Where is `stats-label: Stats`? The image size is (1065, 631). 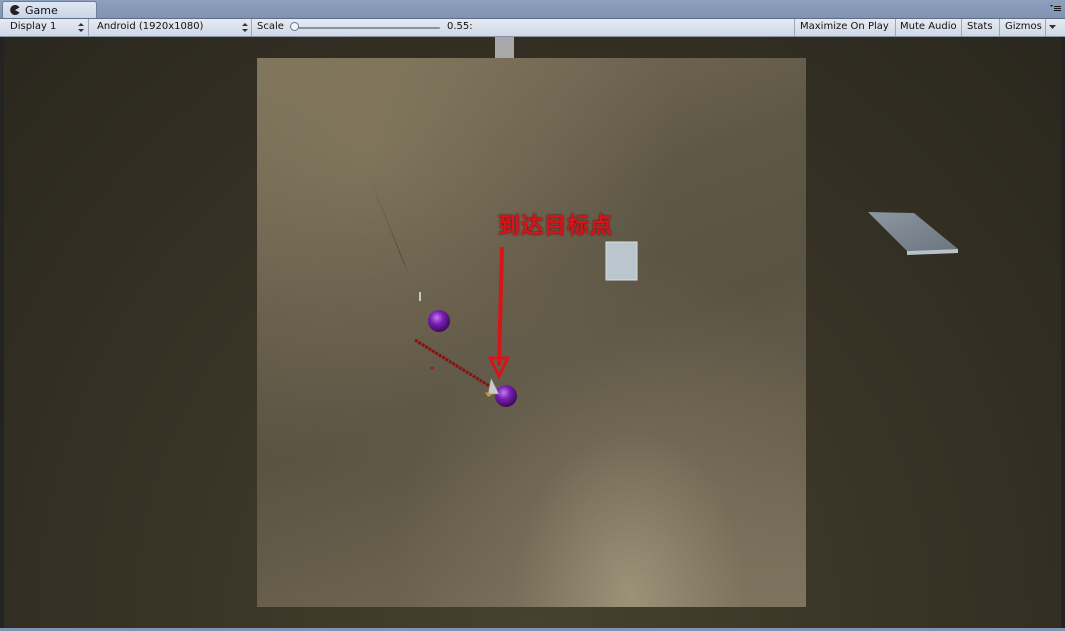
stats-label: Stats is located at coordinates (980, 26).